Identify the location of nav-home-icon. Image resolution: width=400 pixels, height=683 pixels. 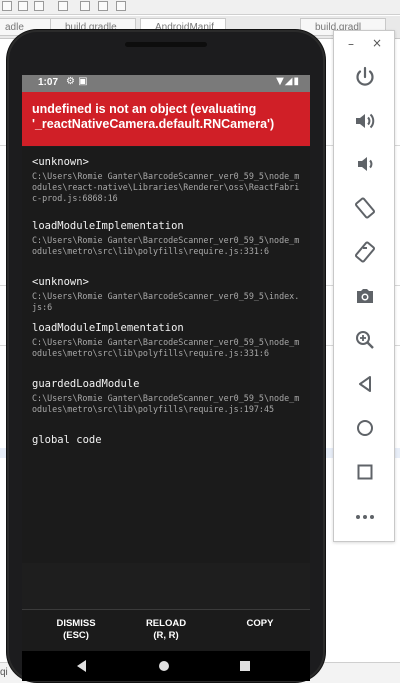
(164, 666).